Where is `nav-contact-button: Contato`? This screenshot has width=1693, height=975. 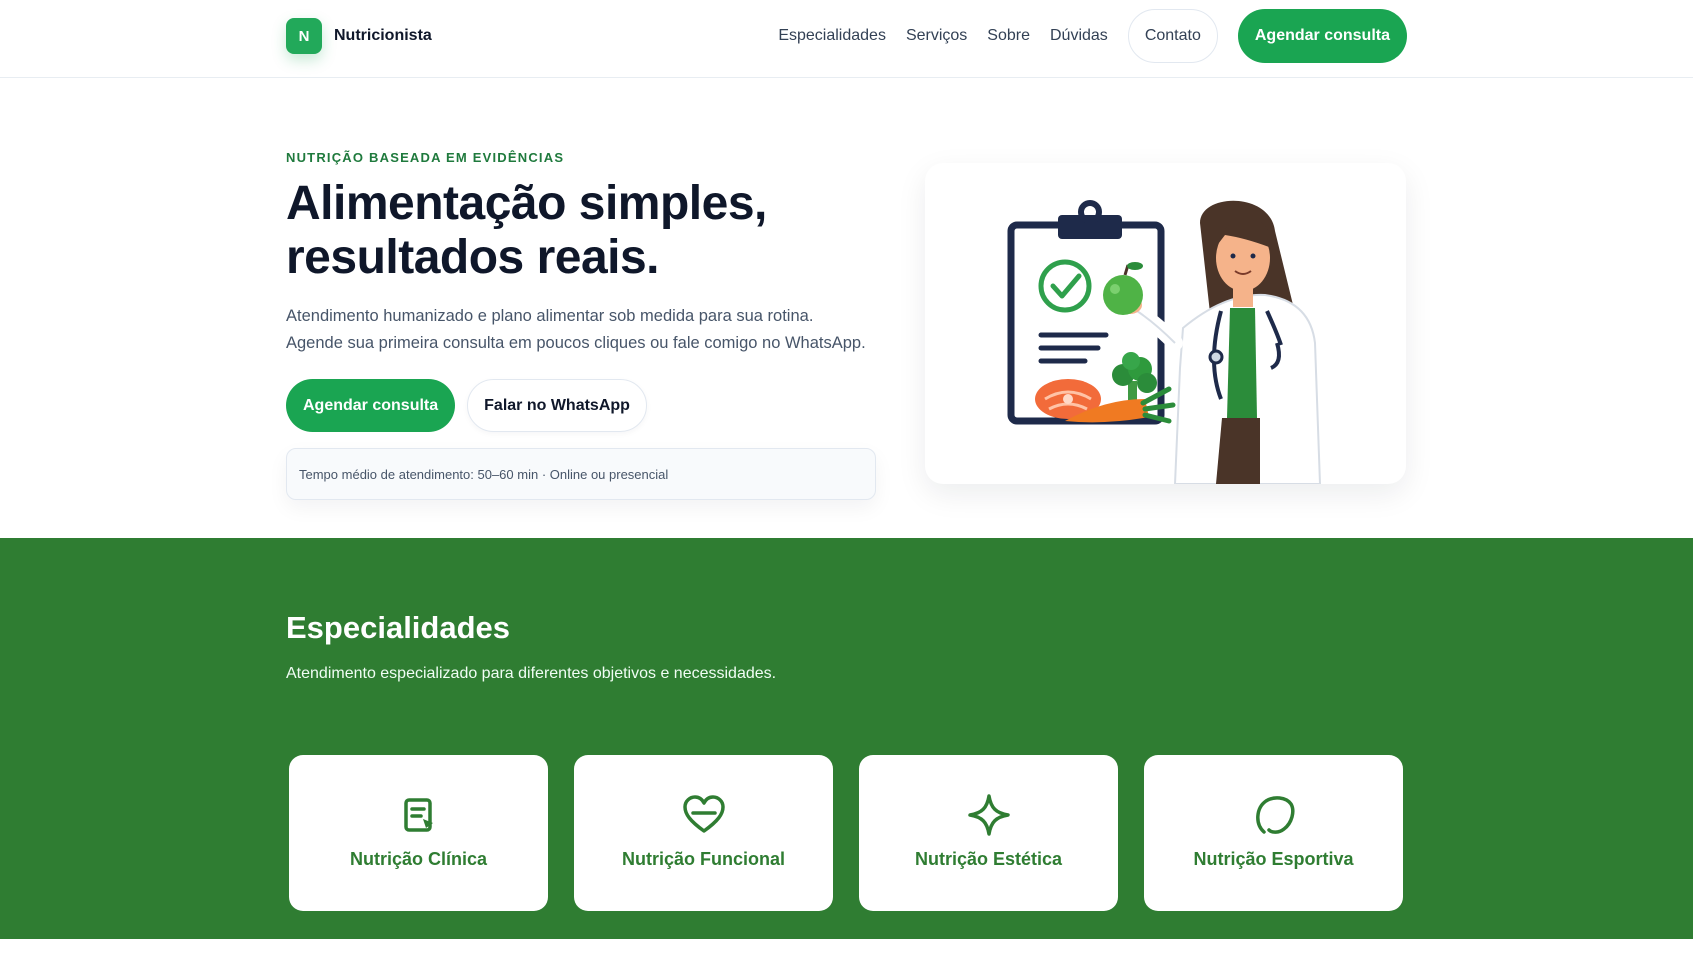 nav-contact-button: Contato is located at coordinates (1172, 36).